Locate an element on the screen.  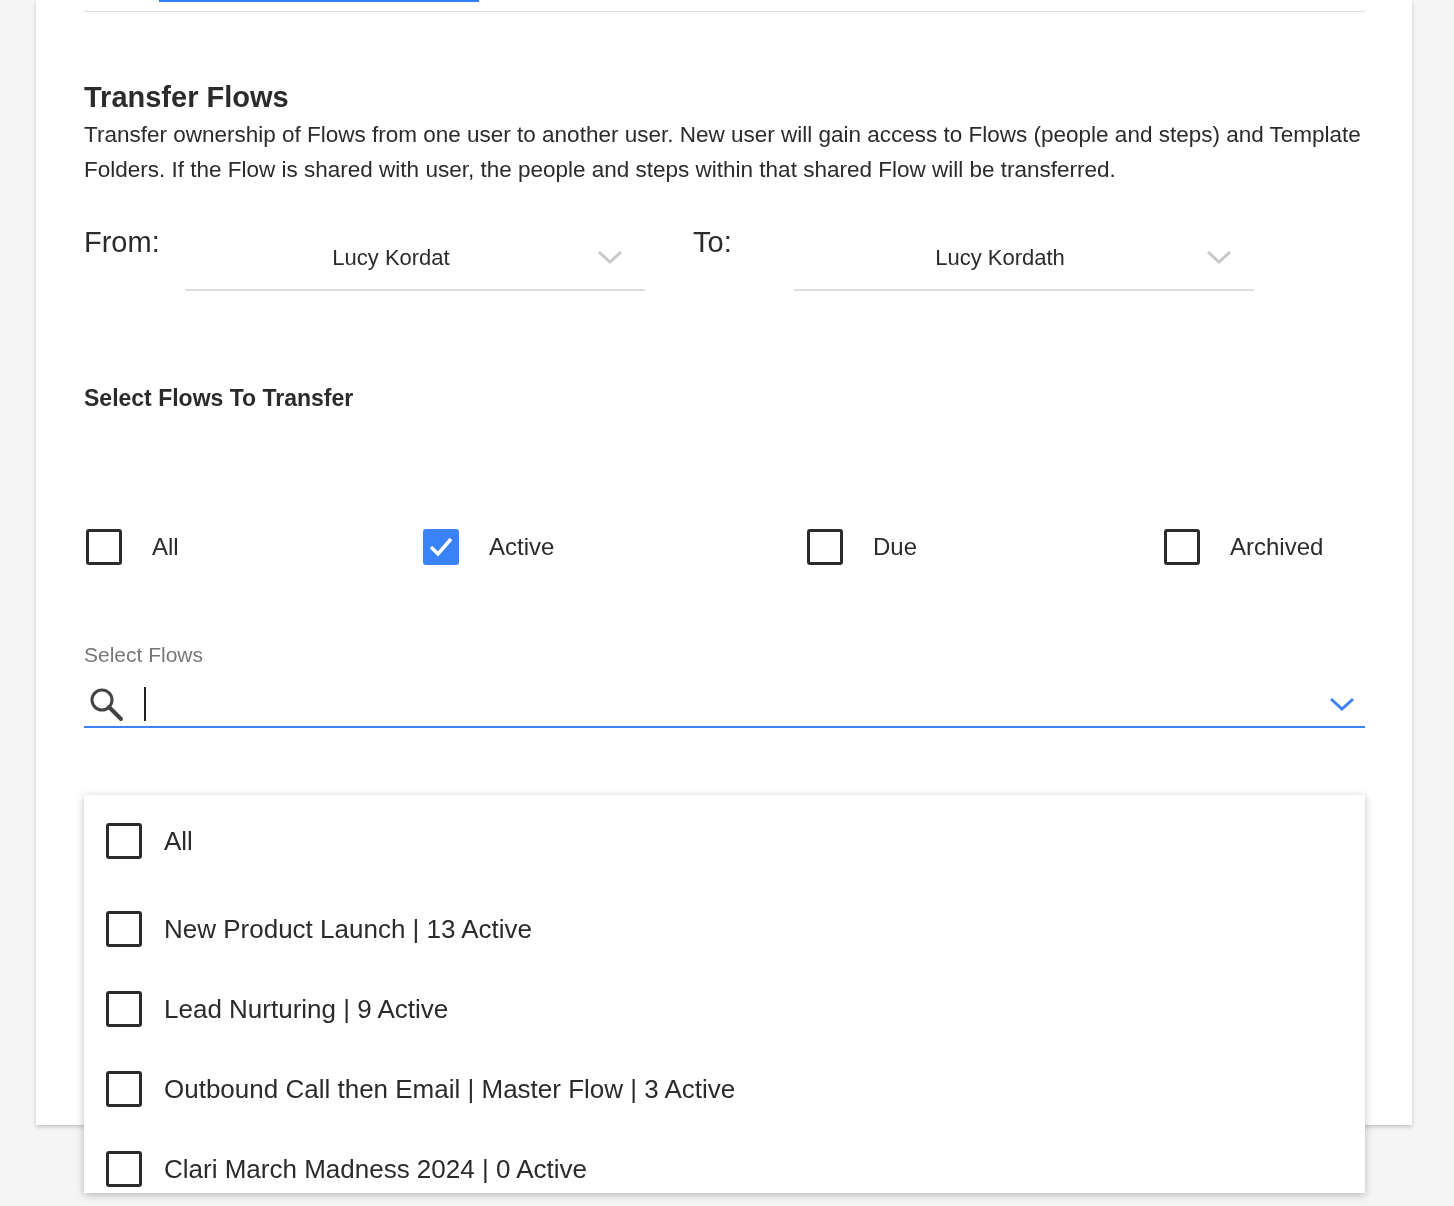
selected-value: Lucy Kordath is located at coordinates (1000, 257).